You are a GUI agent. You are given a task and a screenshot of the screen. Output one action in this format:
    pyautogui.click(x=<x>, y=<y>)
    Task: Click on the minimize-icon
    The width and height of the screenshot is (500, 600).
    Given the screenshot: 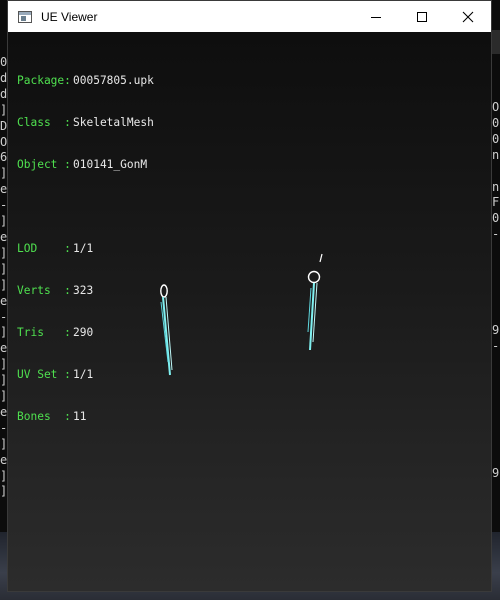 What is the action you would take?
    pyautogui.click(x=376, y=17)
    